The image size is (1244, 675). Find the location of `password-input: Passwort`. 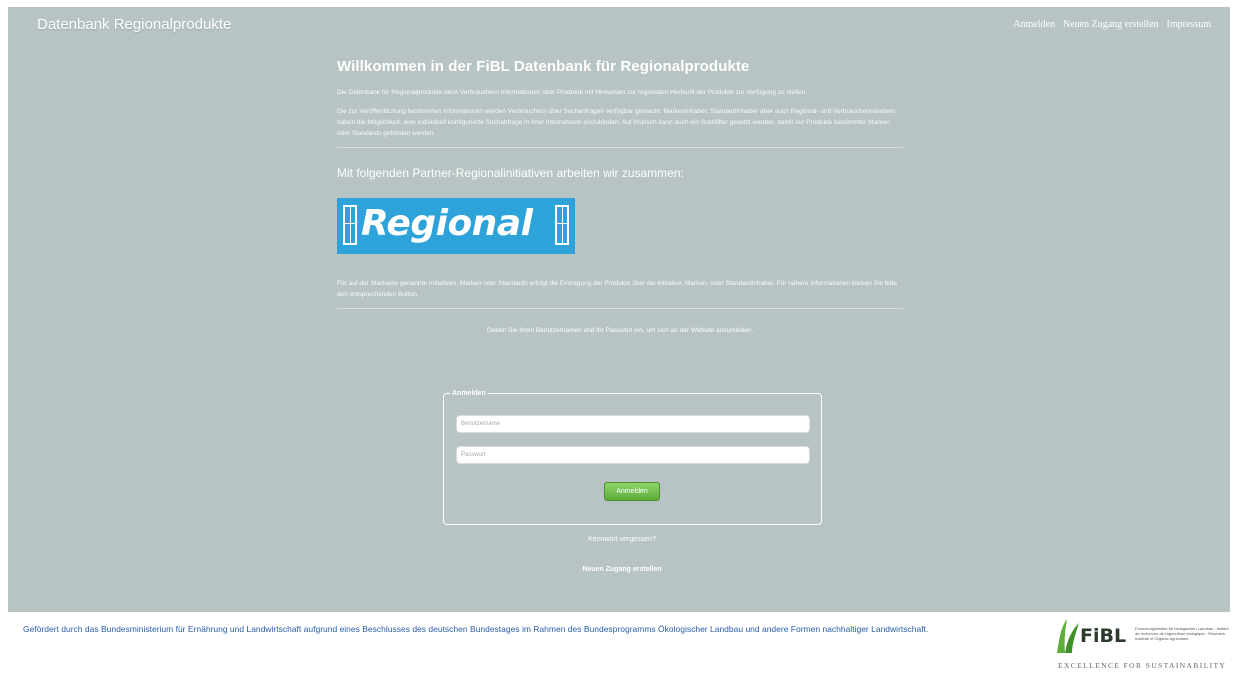

password-input: Passwort is located at coordinates (633, 455).